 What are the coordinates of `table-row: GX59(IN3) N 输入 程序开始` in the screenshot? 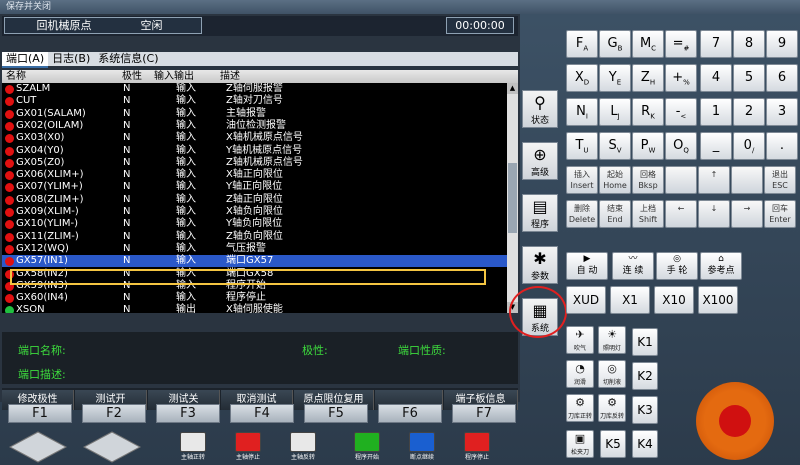 It's located at (254, 286).